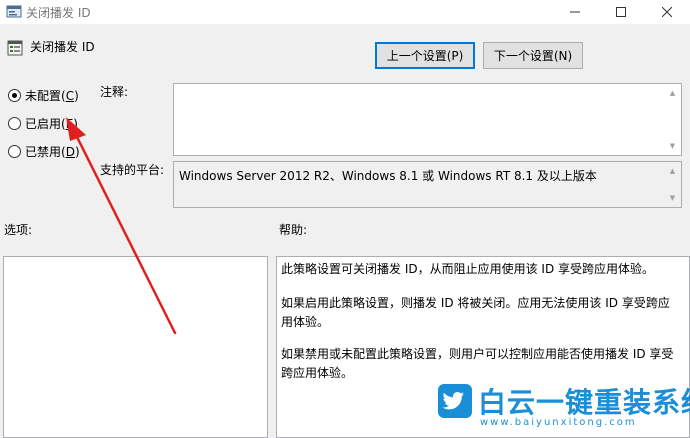  I want to click on platforms-scrollbar: ▲ ▼, so click(672, 184).